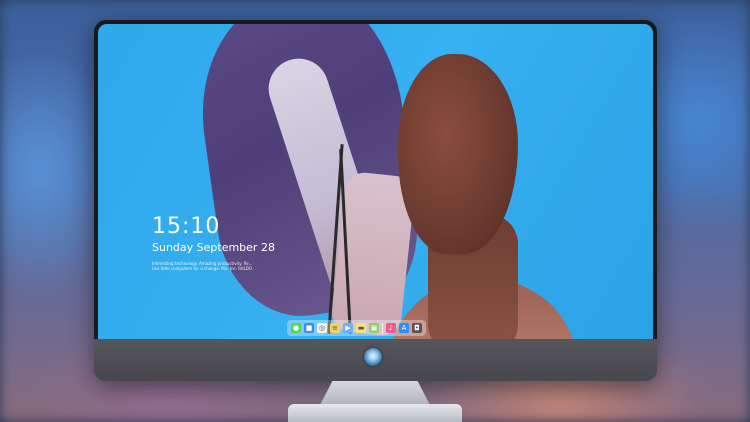  Describe the element at coordinates (361, 328) in the screenshot. I see `stickies-icon: ▬` at that location.